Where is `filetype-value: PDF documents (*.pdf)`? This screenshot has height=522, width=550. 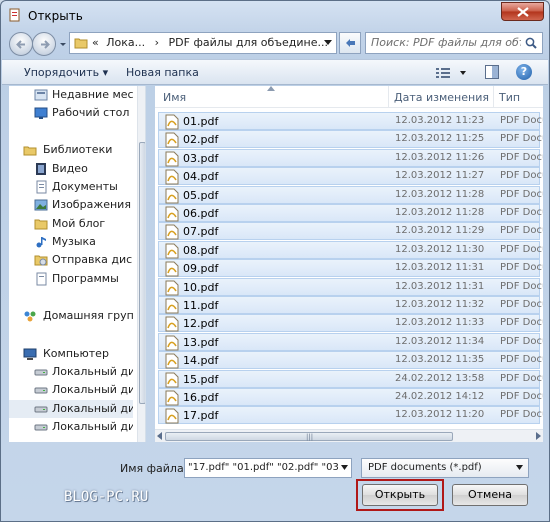
filetype-value: PDF documents (*.pdf) is located at coordinates (425, 467).